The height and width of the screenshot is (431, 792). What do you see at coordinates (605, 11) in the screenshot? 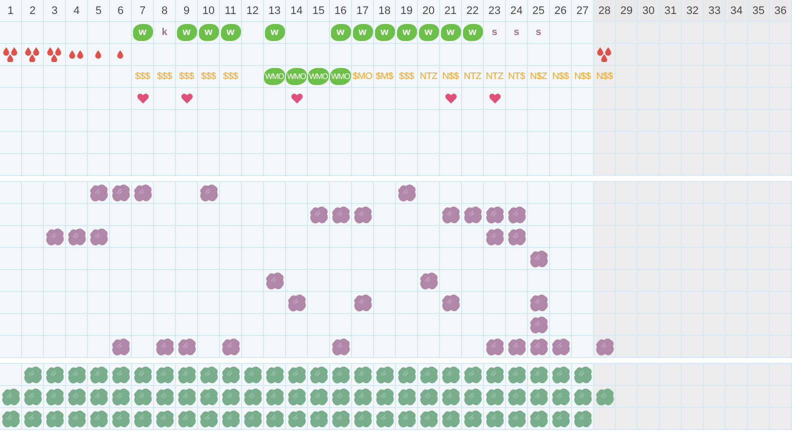
I see `day-header: 28` at bounding box center [605, 11].